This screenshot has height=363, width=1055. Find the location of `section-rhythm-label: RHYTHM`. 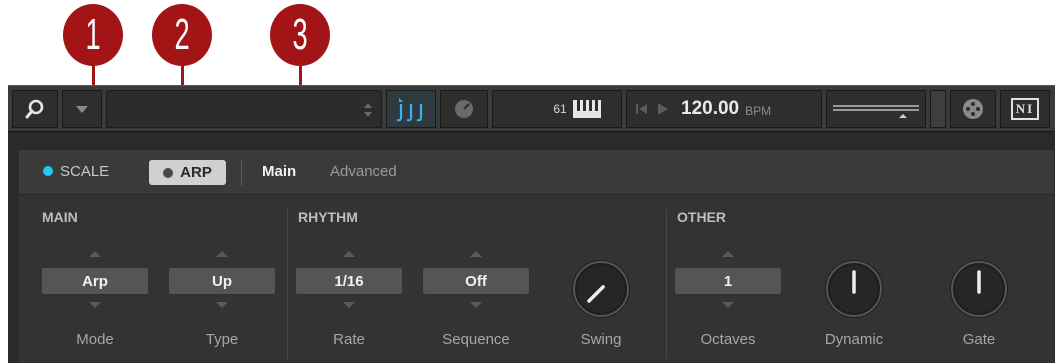

section-rhythm-label: RHYTHM is located at coordinates (328, 217).